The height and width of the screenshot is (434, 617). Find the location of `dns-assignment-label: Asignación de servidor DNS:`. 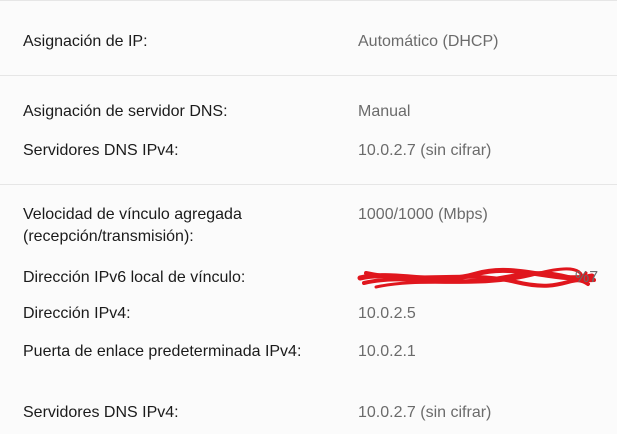

dns-assignment-label: Asignación de servidor DNS: is located at coordinates (125, 111).